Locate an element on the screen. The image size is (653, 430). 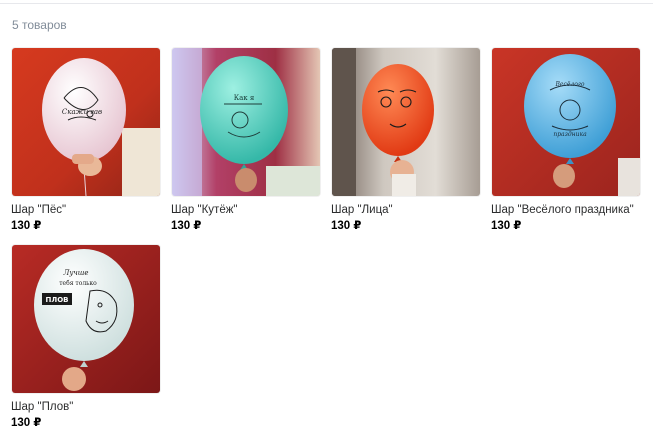
top-divider is located at coordinates (326, 3).